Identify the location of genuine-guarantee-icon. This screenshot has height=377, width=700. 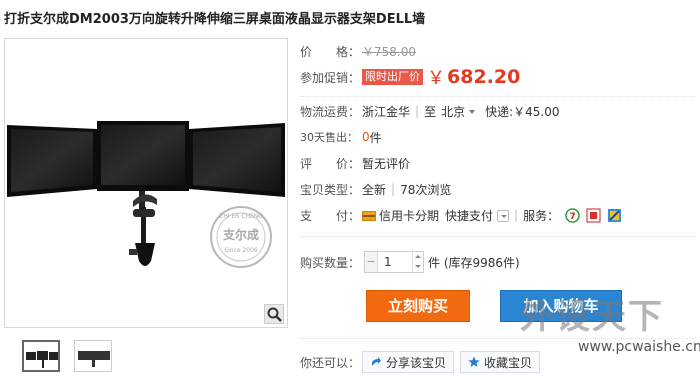
(593, 215).